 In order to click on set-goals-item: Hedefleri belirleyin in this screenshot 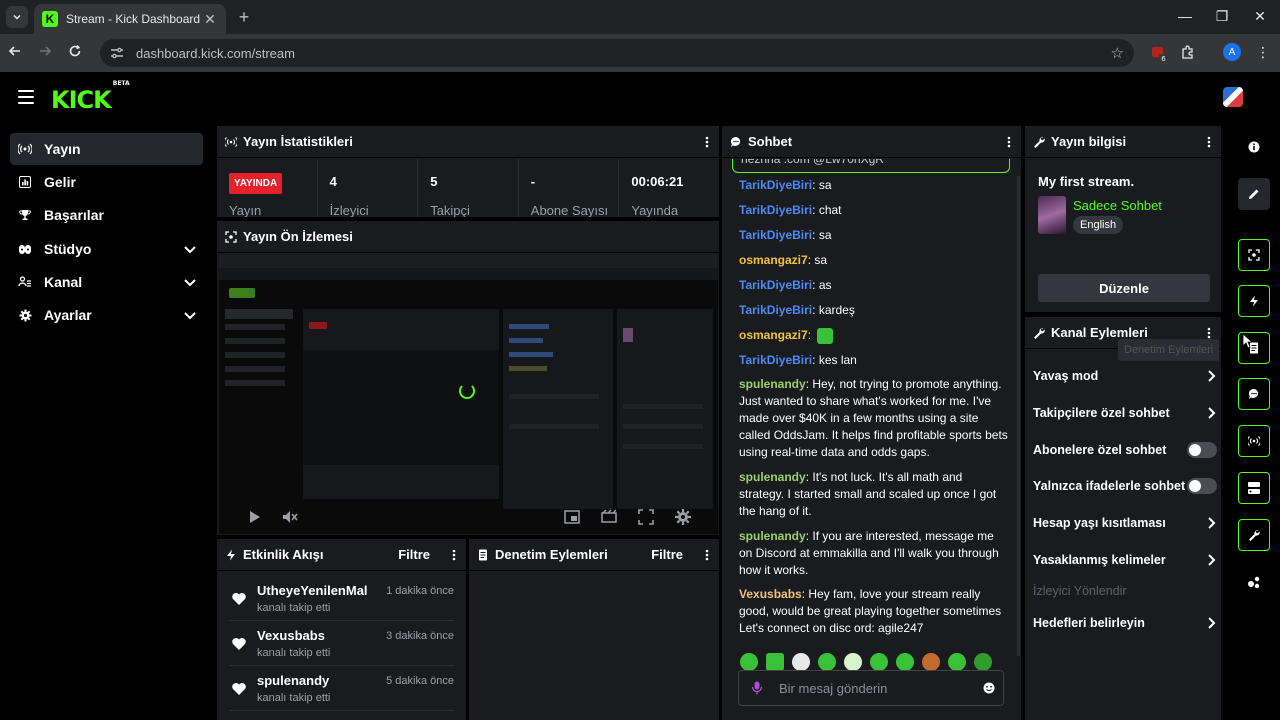, I will do `click(1125, 623)`.